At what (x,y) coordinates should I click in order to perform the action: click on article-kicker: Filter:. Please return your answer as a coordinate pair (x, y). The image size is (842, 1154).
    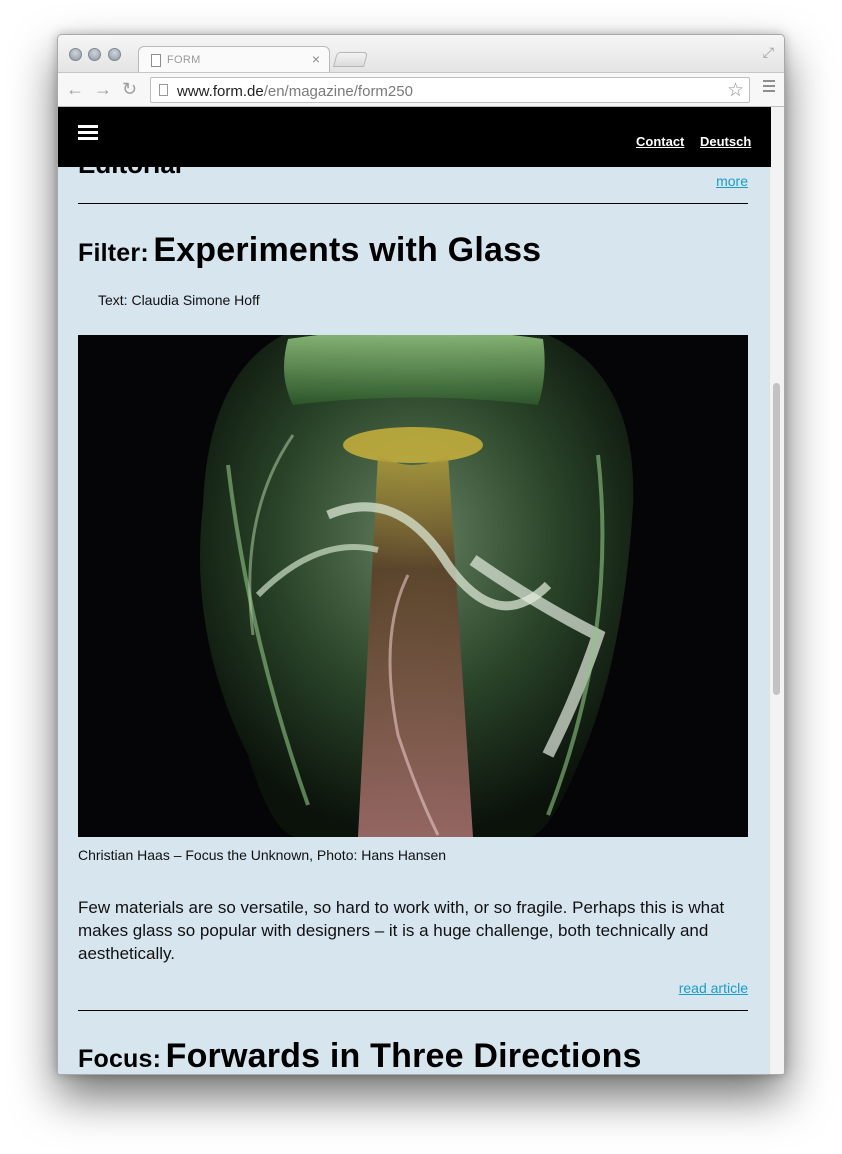
    Looking at the image, I should click on (113, 253).